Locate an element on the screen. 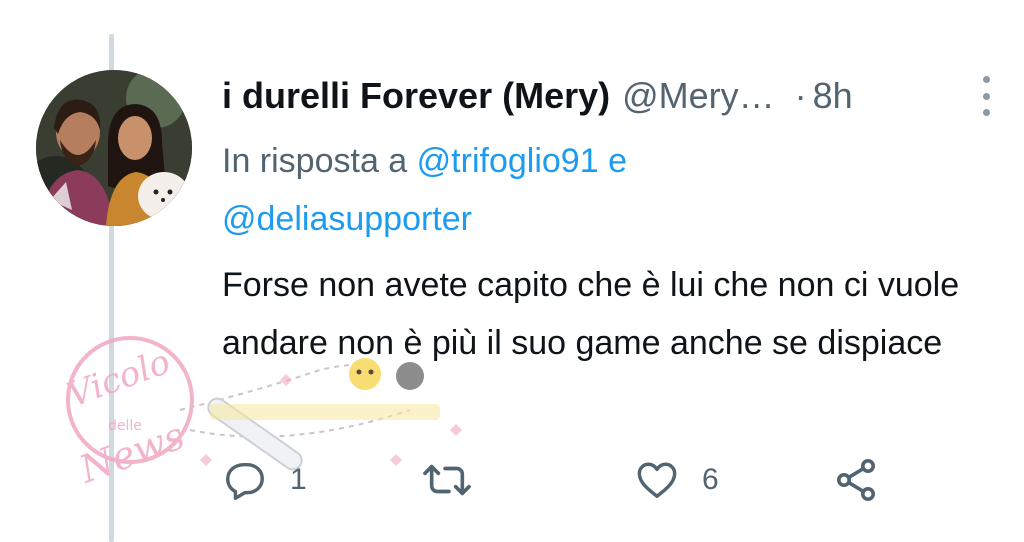  mention-conjunction: e is located at coordinates (617, 161).